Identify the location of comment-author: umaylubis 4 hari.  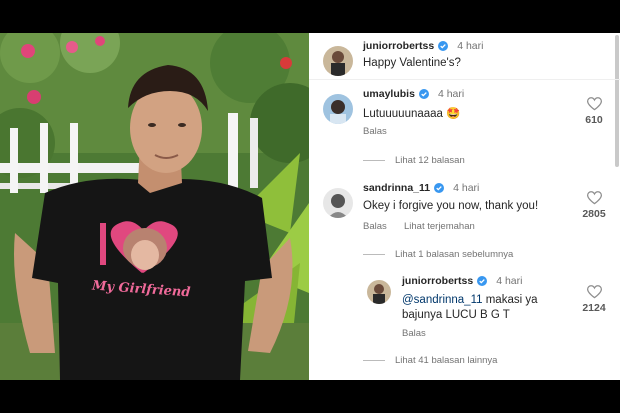
(413, 94).